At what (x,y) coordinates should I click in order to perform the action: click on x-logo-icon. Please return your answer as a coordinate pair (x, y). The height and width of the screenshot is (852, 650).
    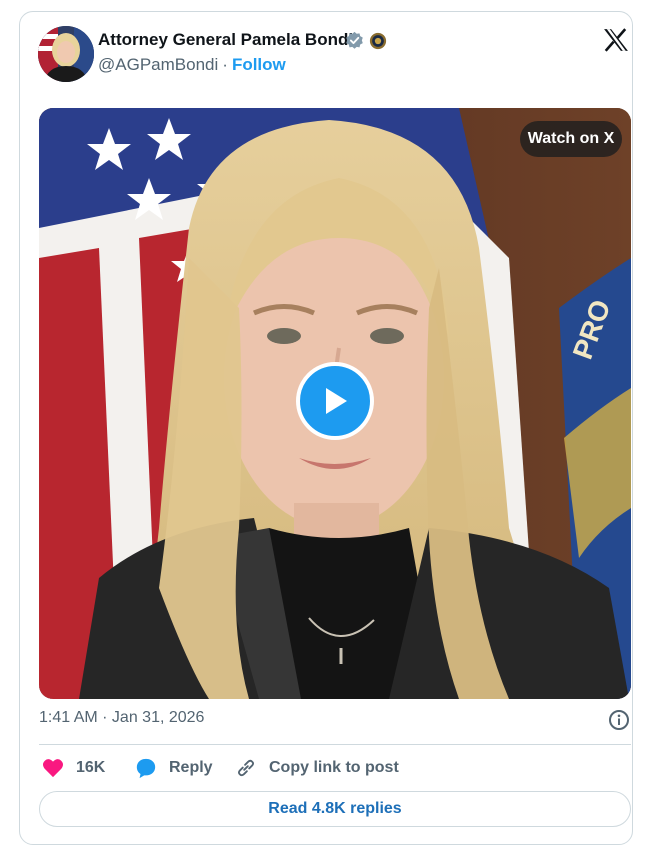
    Looking at the image, I should click on (616, 40).